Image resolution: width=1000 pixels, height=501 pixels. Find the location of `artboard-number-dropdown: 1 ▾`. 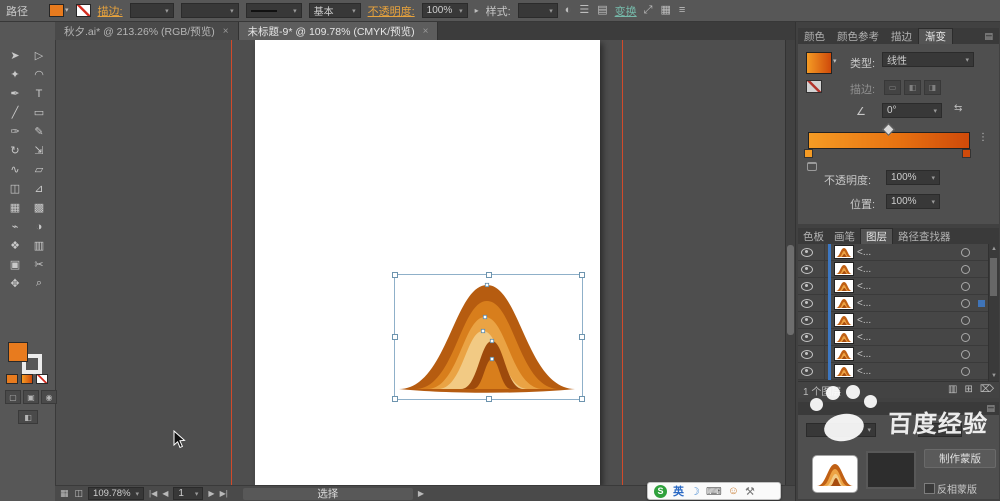

artboard-number-dropdown: 1 ▾ is located at coordinates (188, 493).